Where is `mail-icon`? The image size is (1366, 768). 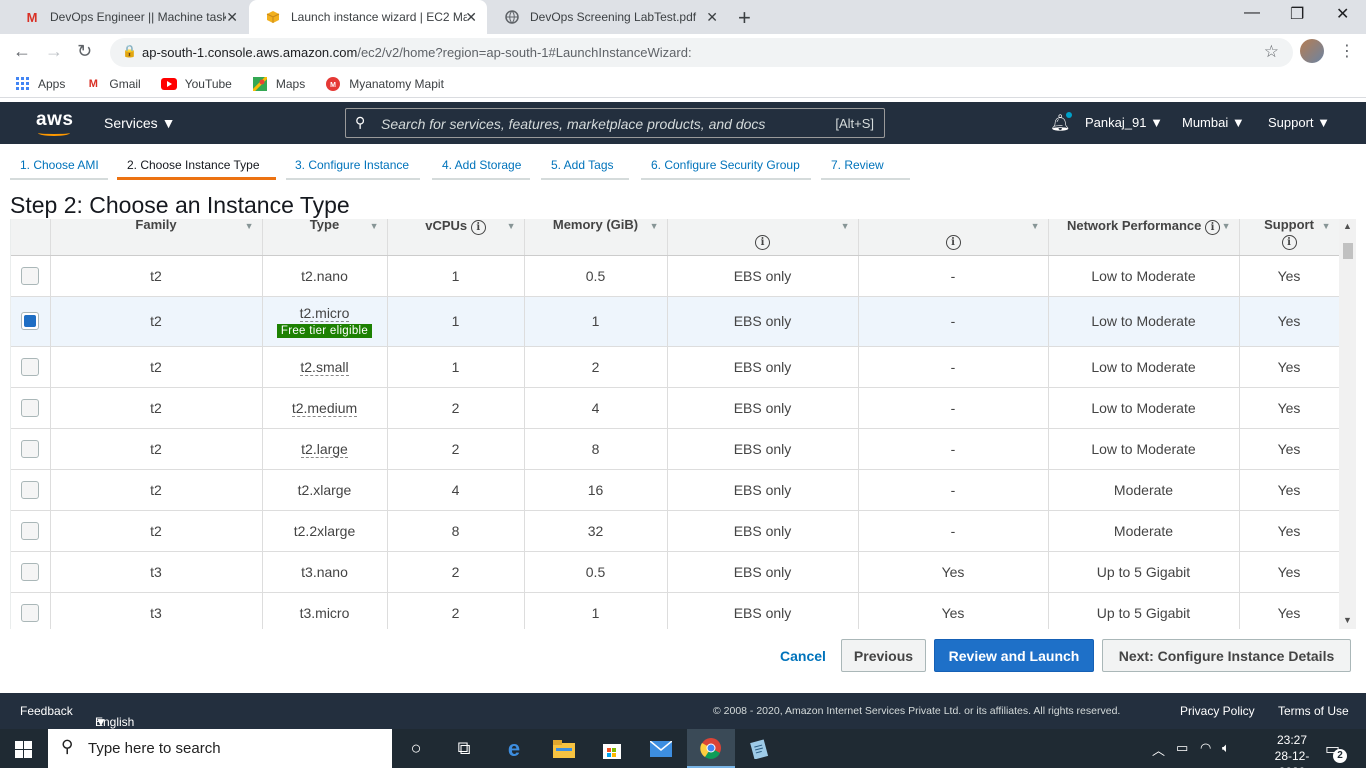 mail-icon is located at coordinates (661, 748).